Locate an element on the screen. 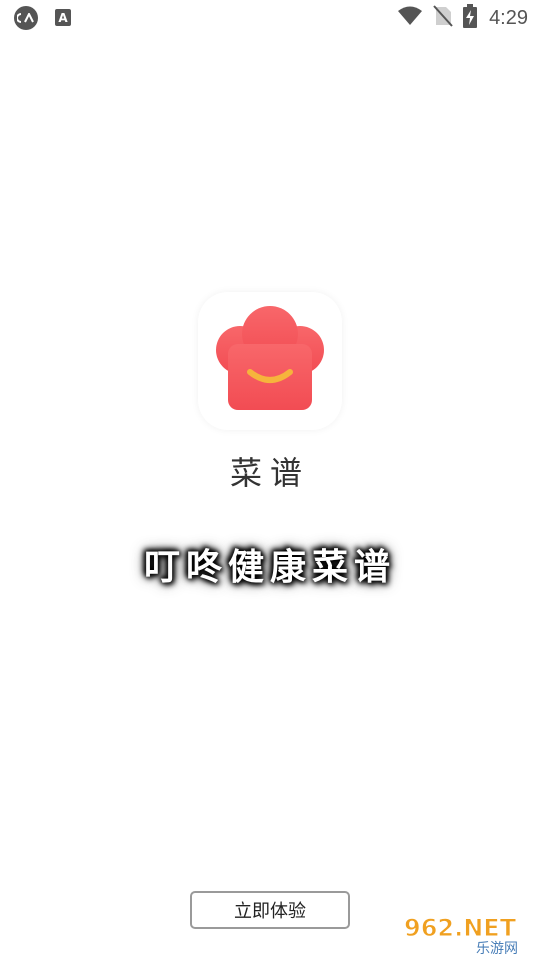 Image resolution: width=540 pixels, height=960 pixels. battery-charging-icon is located at coordinates (470, 18).